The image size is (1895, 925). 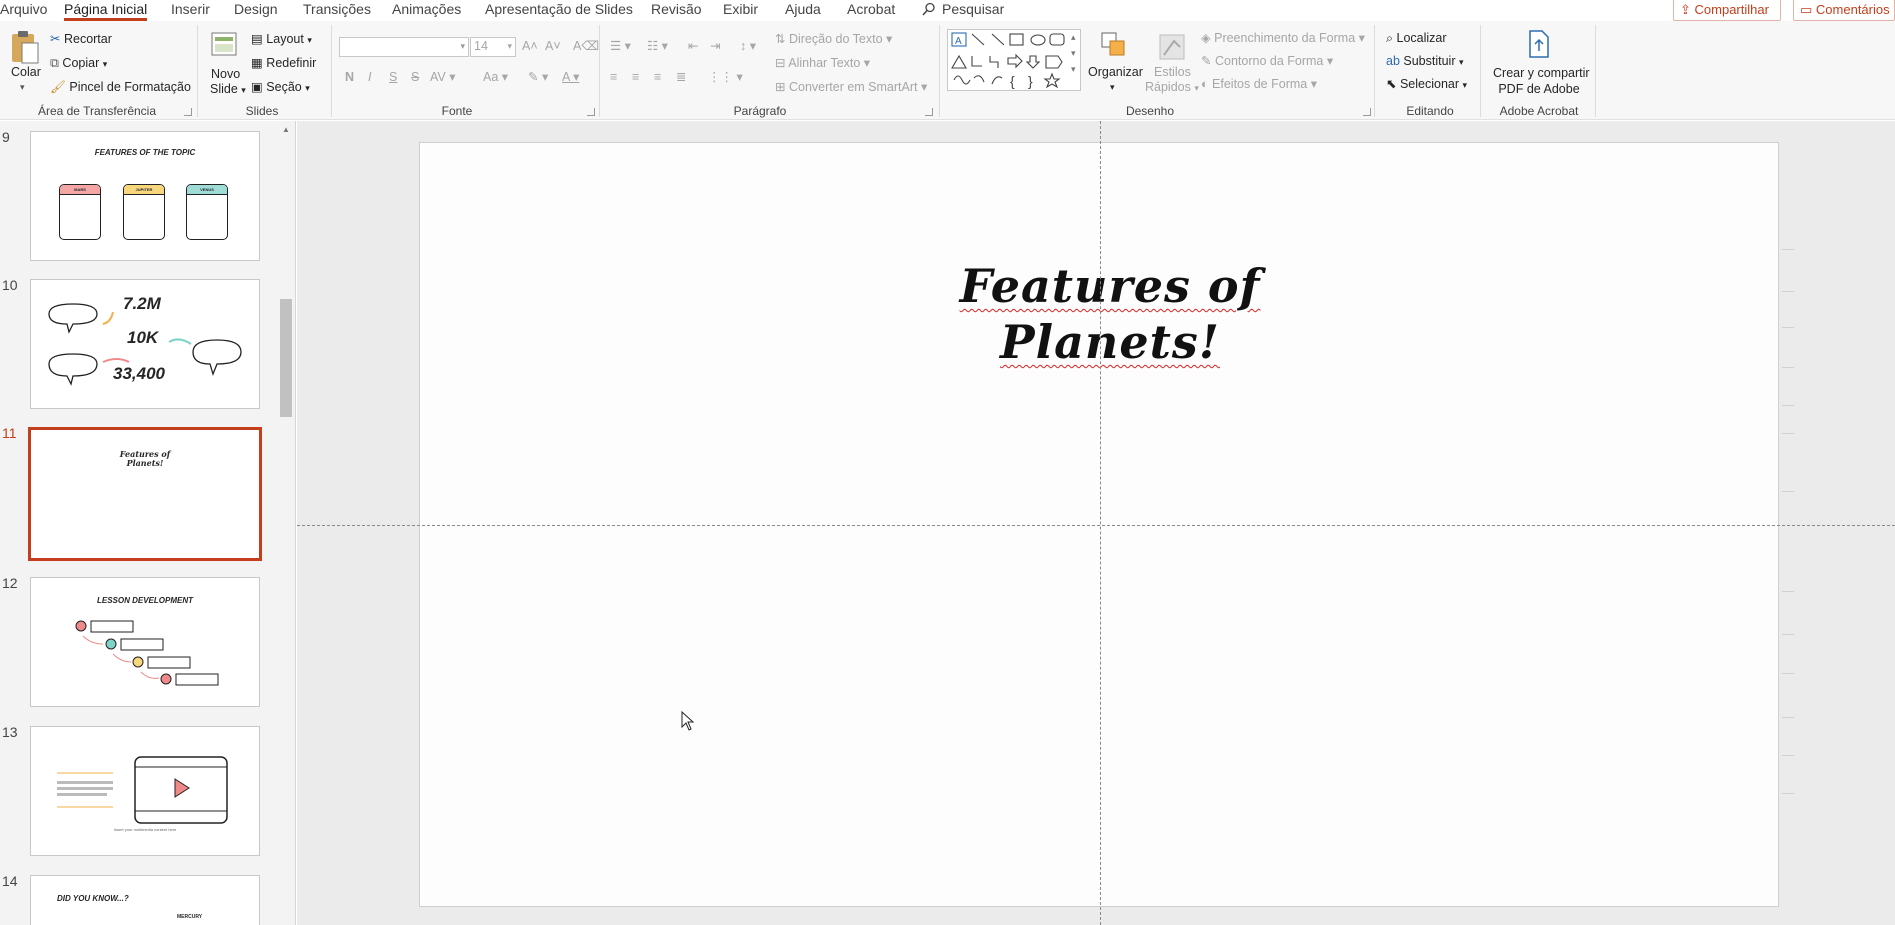 I want to click on search-box: Pesquisar, so click(x=963, y=9).